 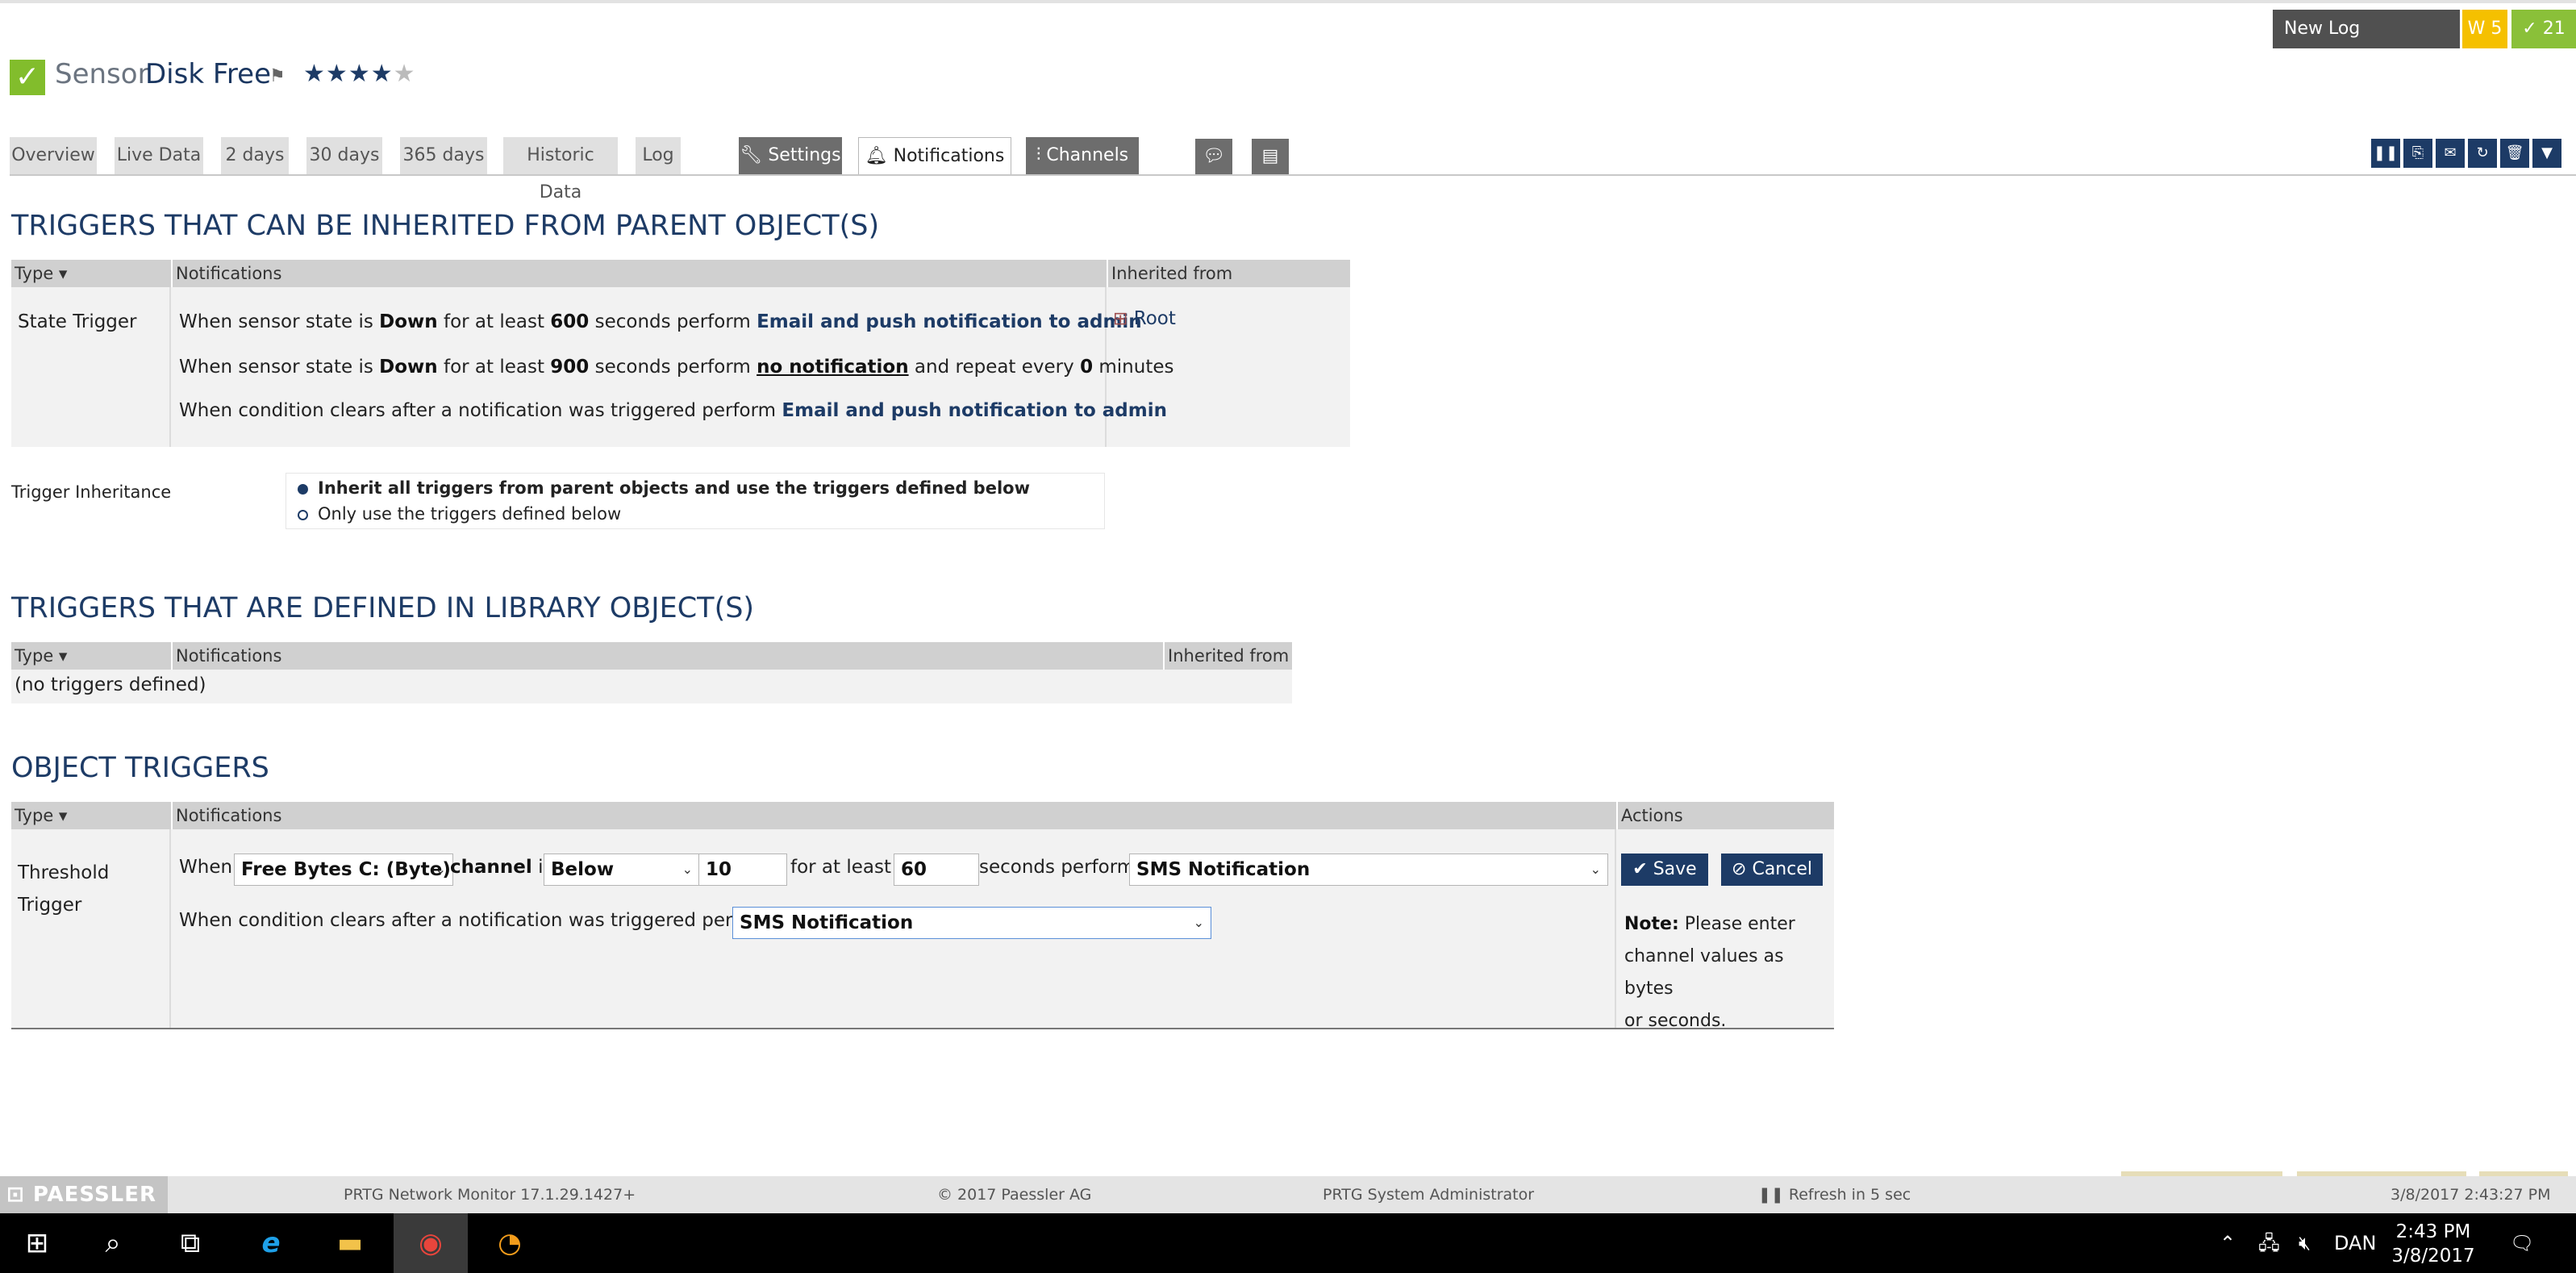 I want to click on file-explorer-icon: ▬, so click(x=350, y=1243).